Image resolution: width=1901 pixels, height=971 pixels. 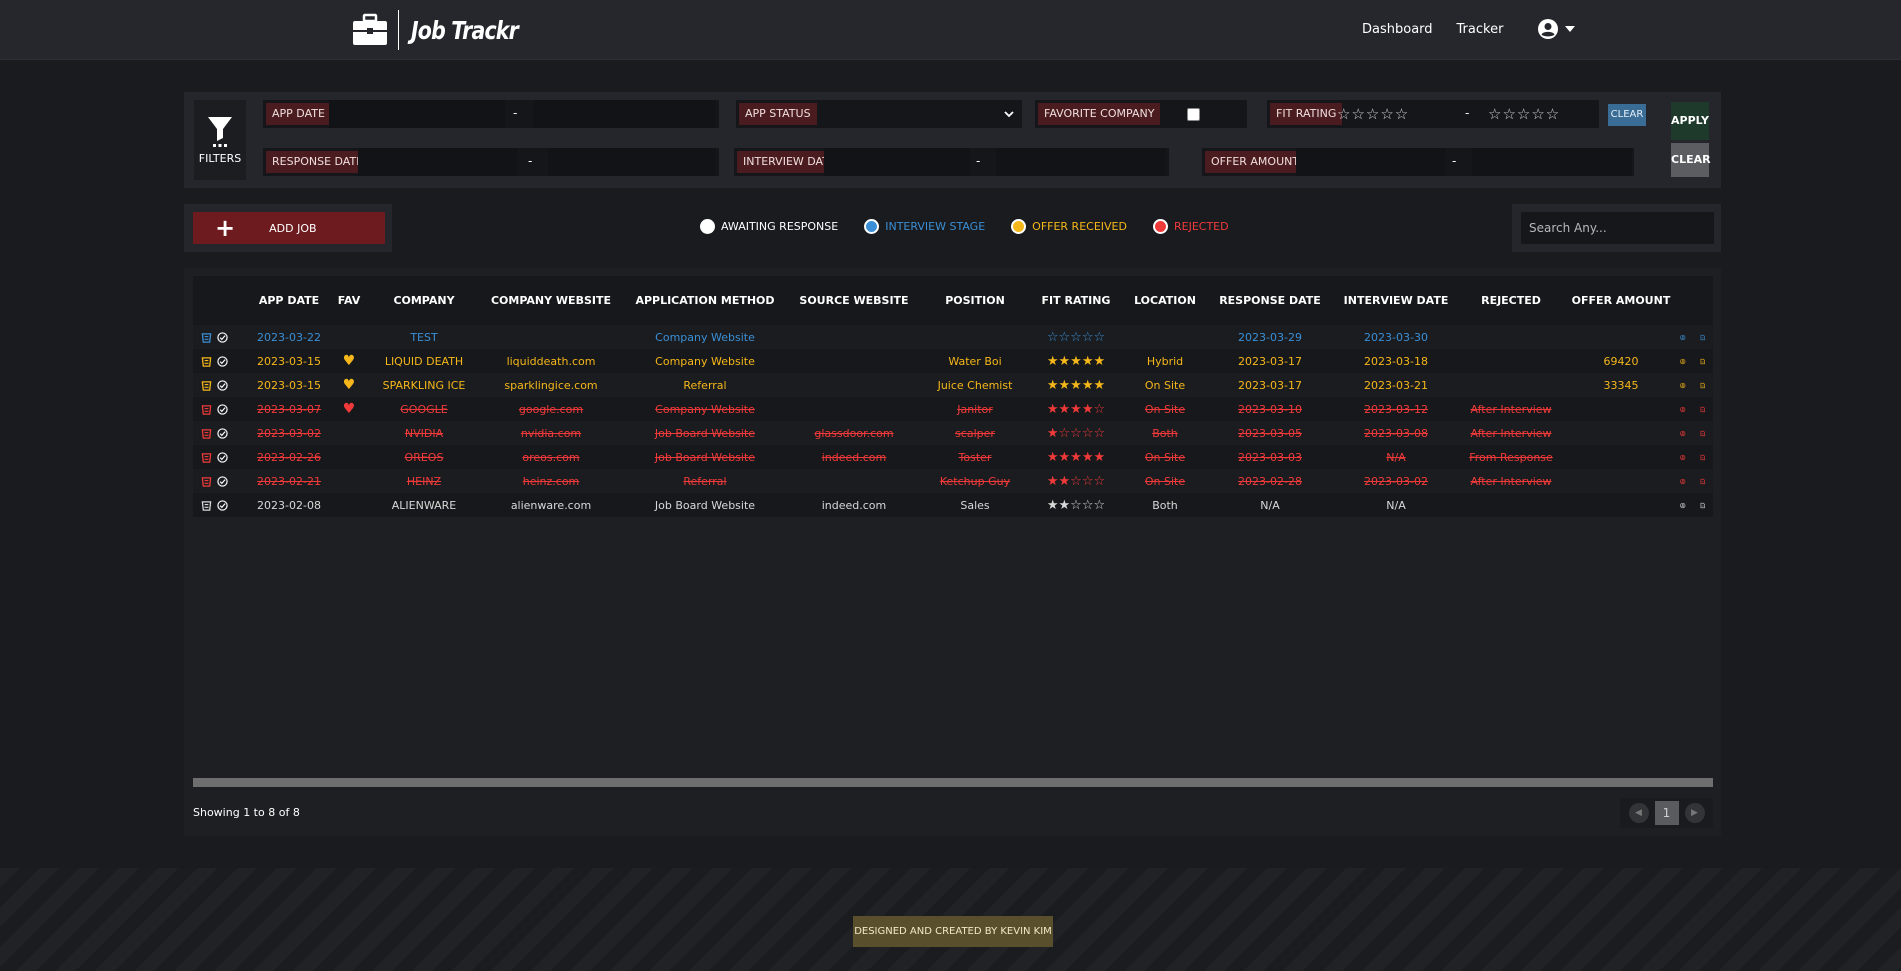 I want to click on app-status-filter: APP STATUS, so click(x=879, y=114).